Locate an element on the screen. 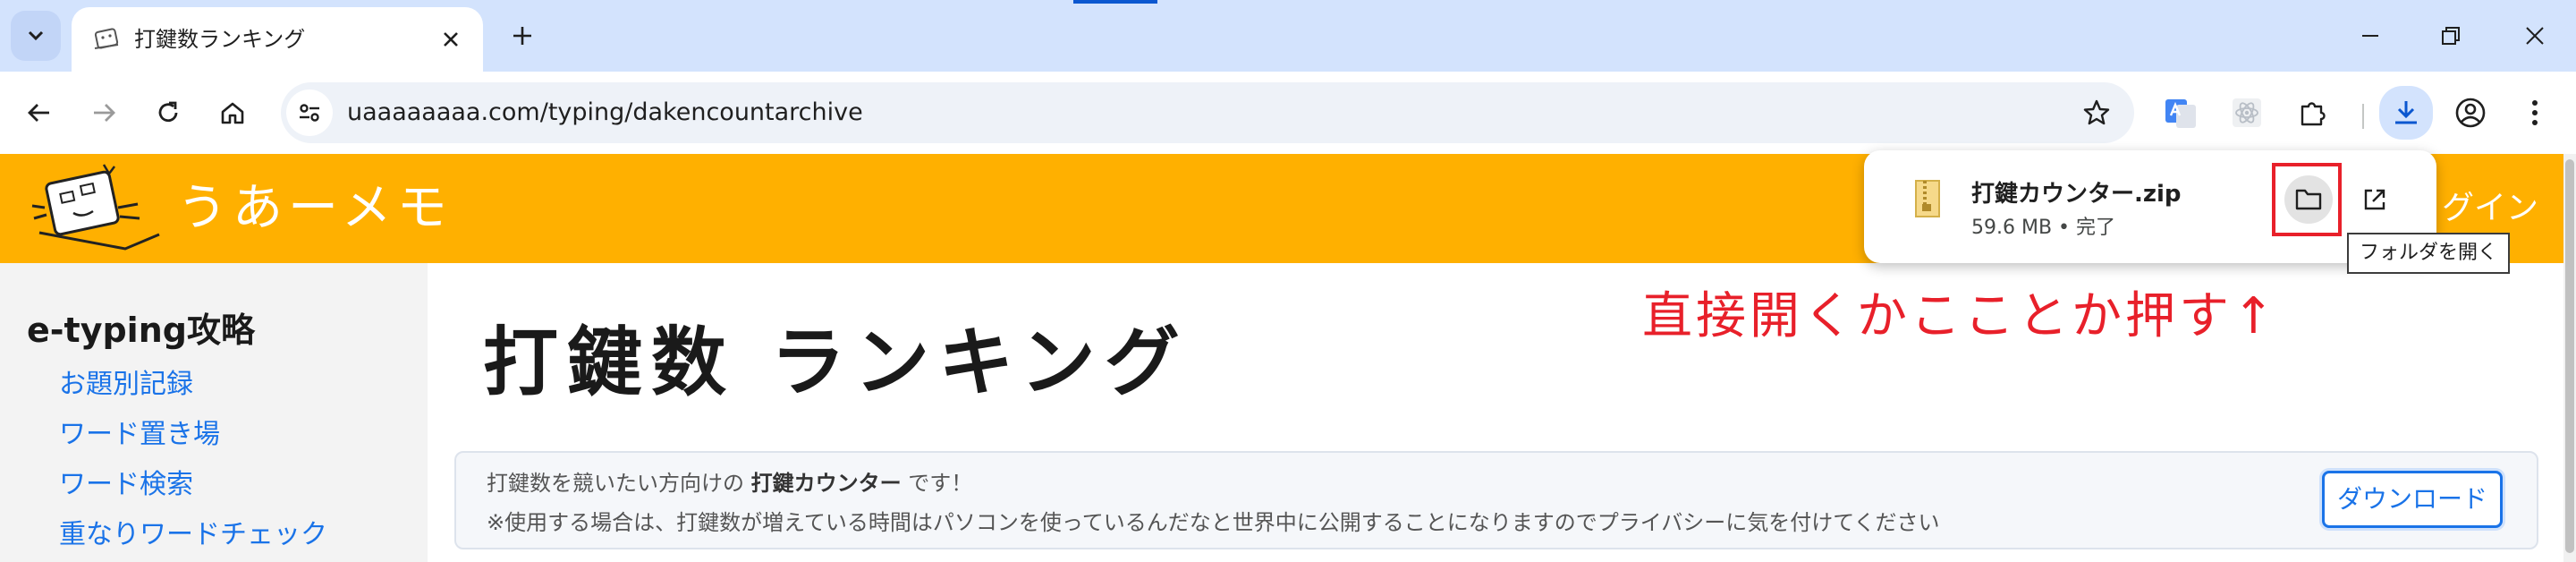 Image resolution: width=2576 pixels, height=562 pixels. reload-button is located at coordinates (168, 112).